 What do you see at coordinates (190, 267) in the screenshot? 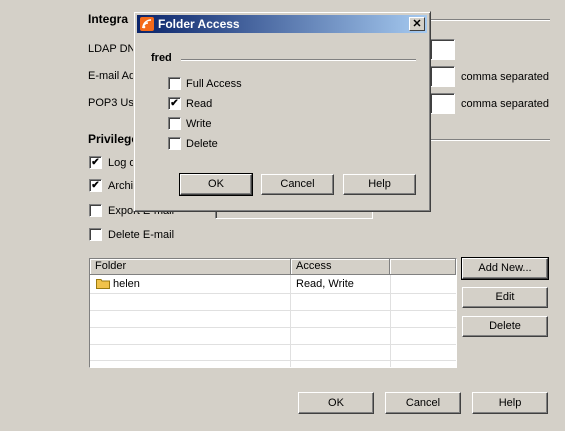
I see `folder-column-header: Folder` at bounding box center [190, 267].